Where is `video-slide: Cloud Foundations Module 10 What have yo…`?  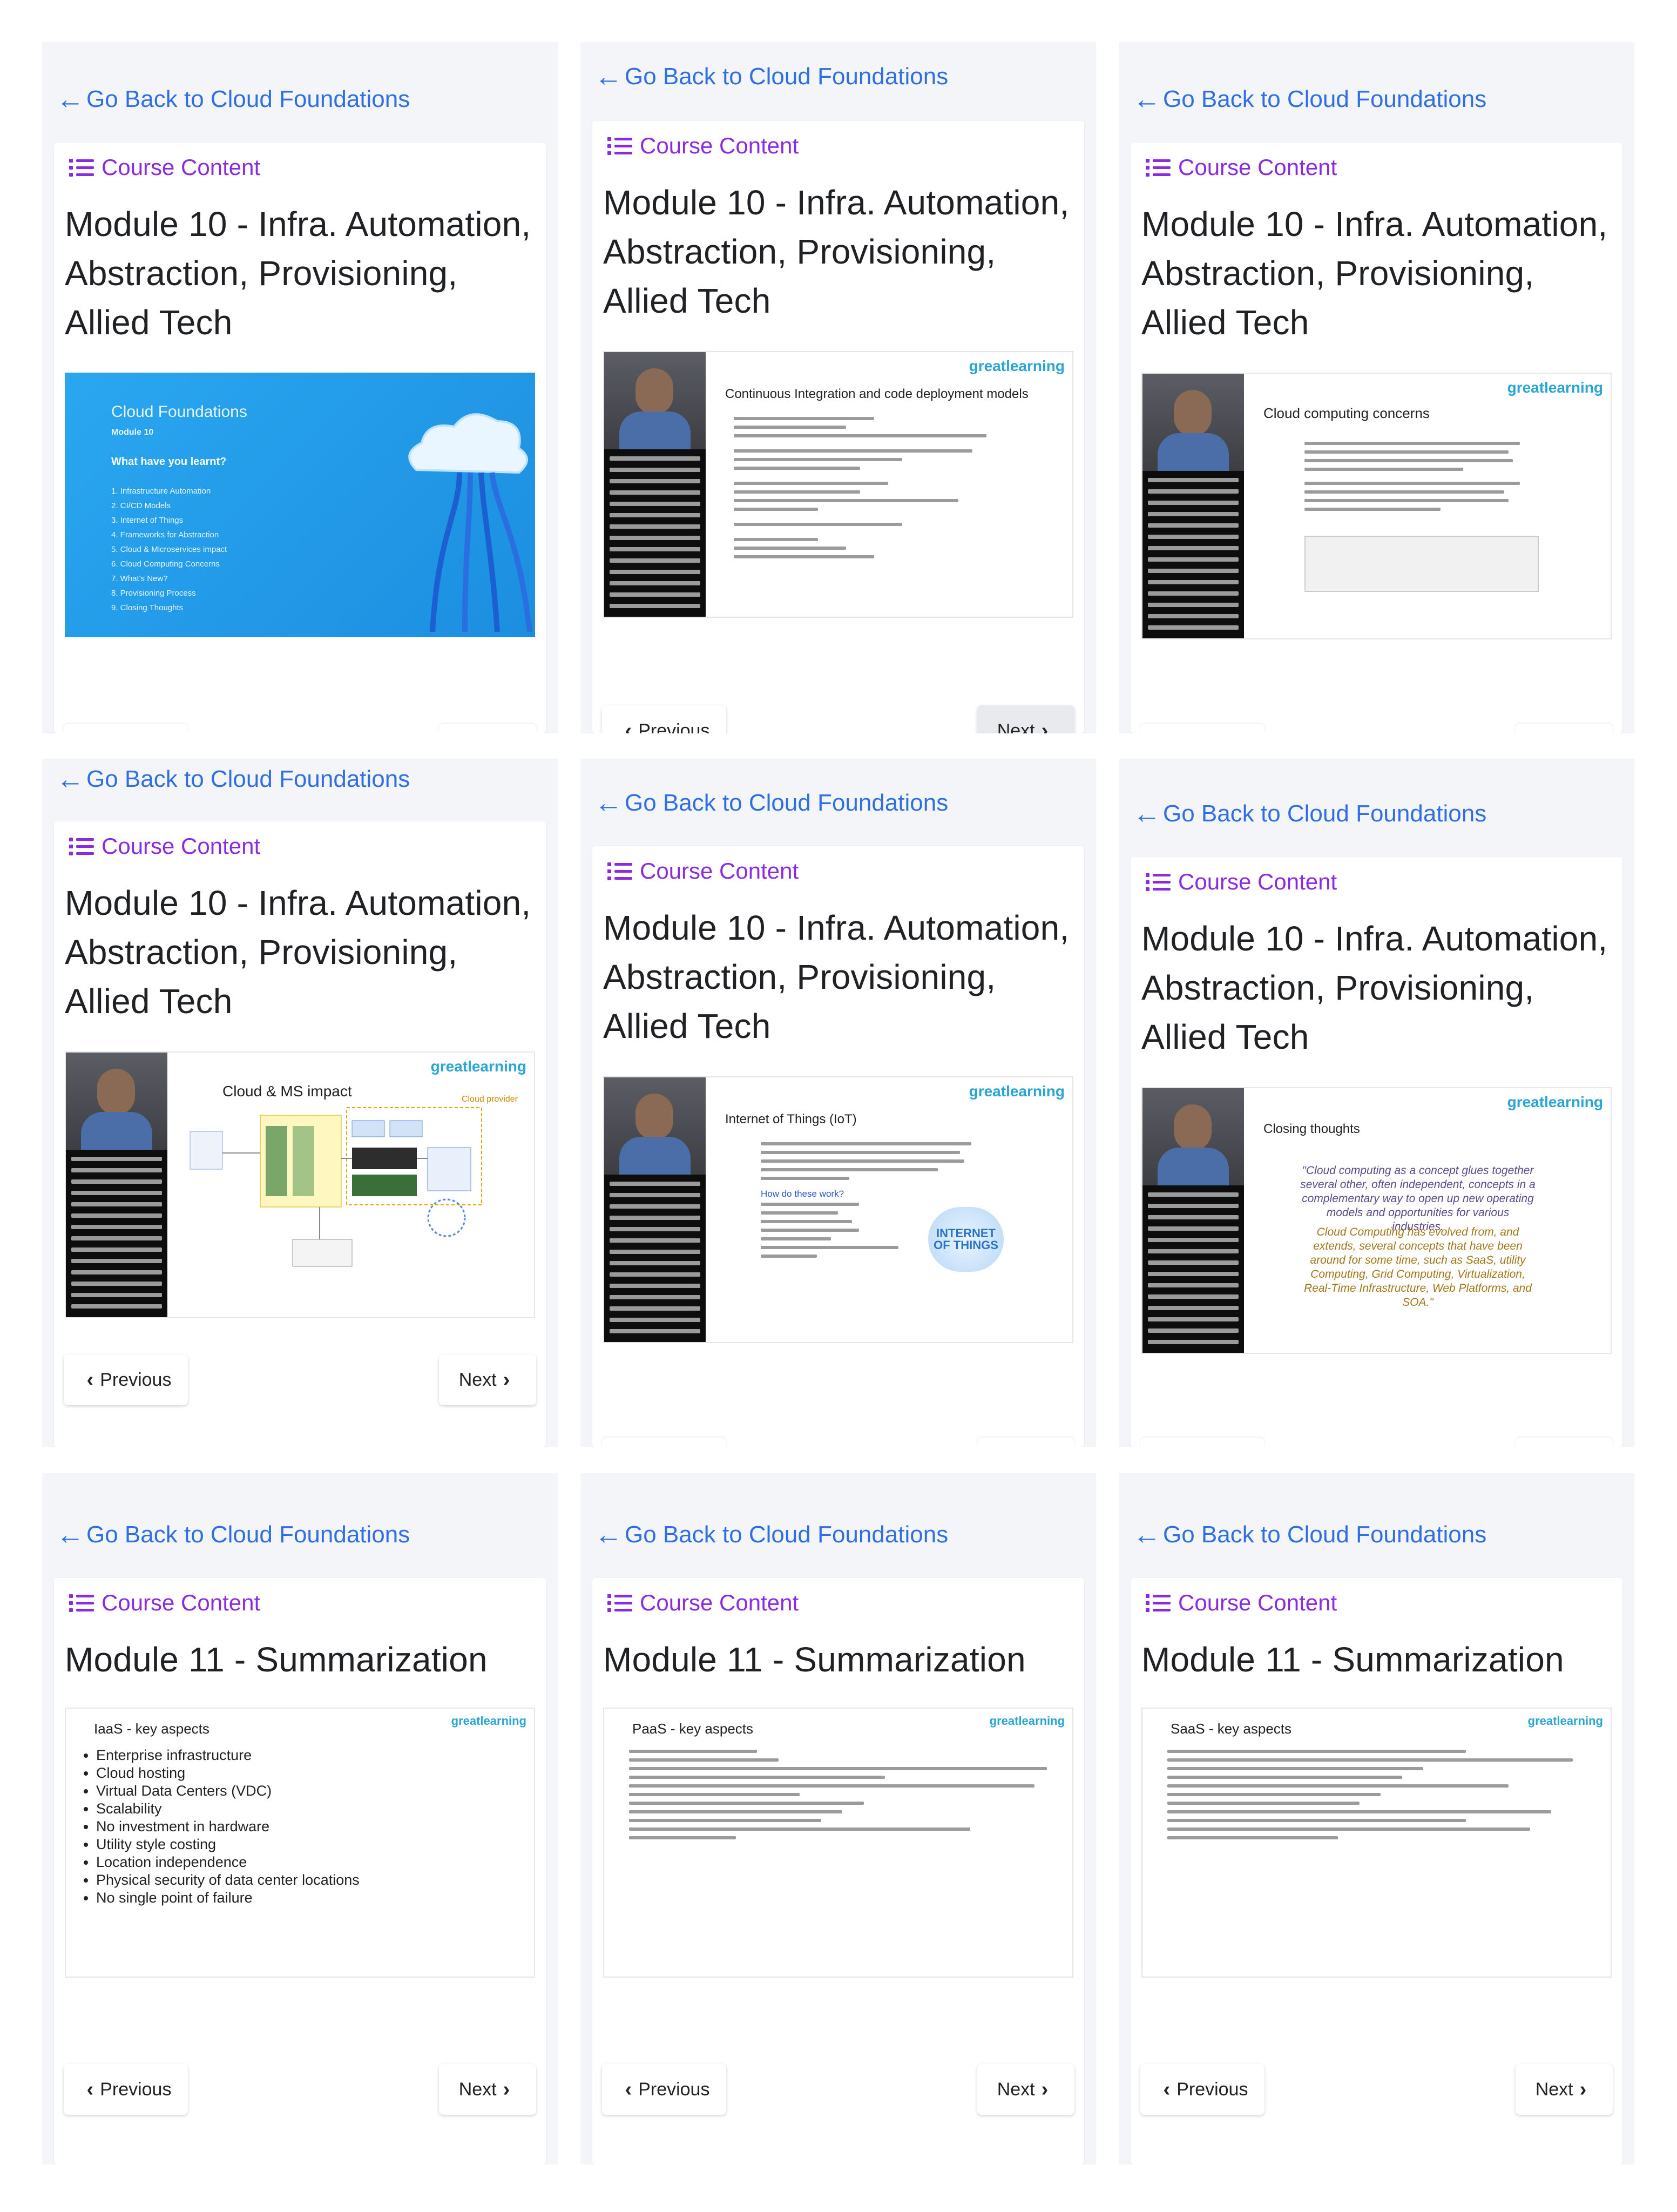 video-slide: Cloud Foundations Module 10 What have yo… is located at coordinates (300, 505).